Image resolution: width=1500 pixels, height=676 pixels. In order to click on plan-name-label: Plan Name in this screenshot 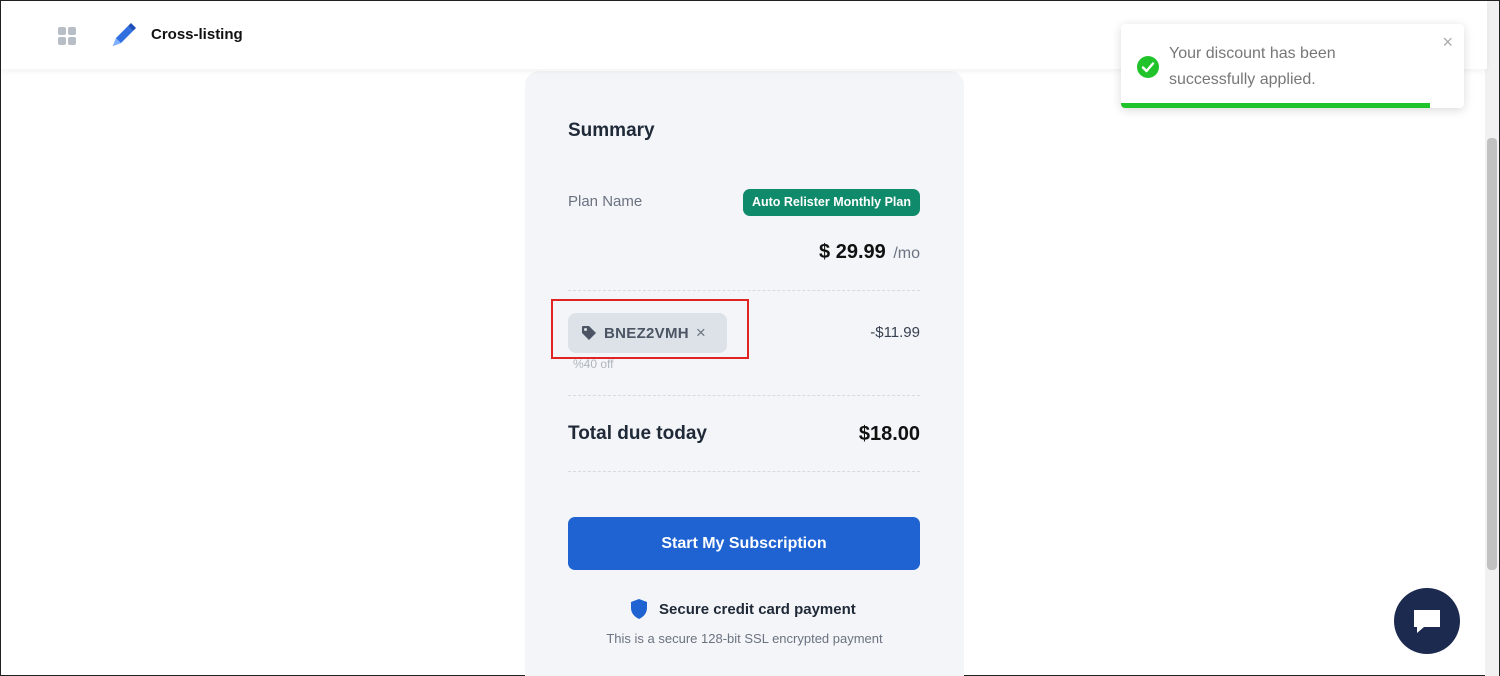, I will do `click(605, 201)`.